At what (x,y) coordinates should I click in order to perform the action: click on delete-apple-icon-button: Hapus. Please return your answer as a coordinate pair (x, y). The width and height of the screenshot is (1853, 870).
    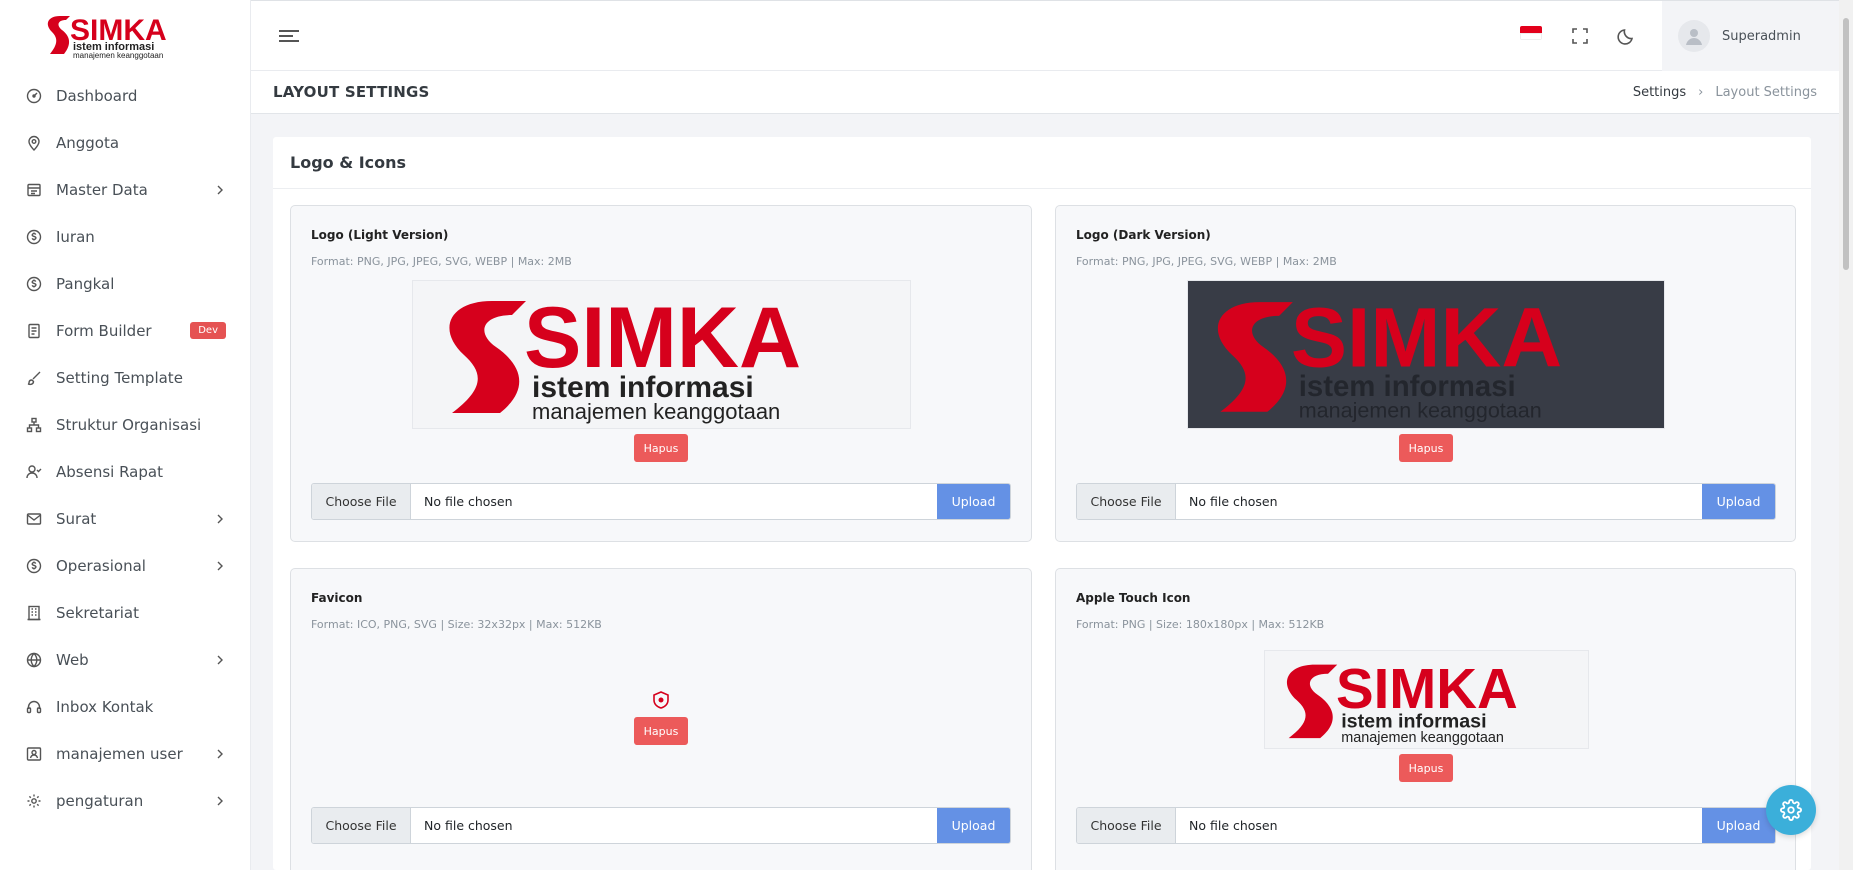
    Looking at the image, I should click on (1426, 768).